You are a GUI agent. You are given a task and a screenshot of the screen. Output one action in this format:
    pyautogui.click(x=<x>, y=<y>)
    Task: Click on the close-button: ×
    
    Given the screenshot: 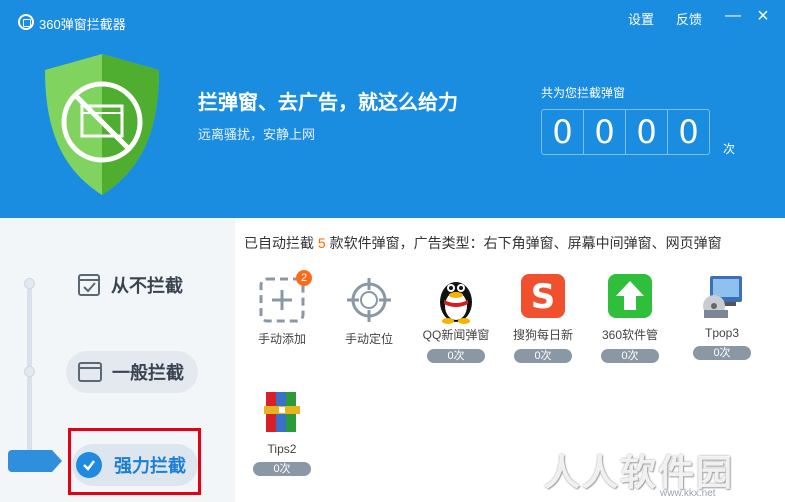 What is the action you would take?
    pyautogui.click(x=763, y=17)
    